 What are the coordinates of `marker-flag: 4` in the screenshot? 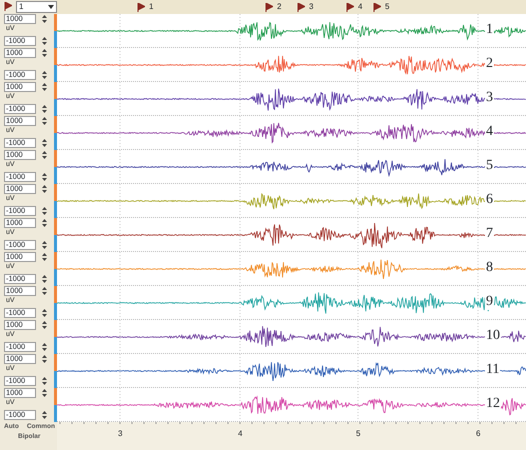 It's located at (354, 7).